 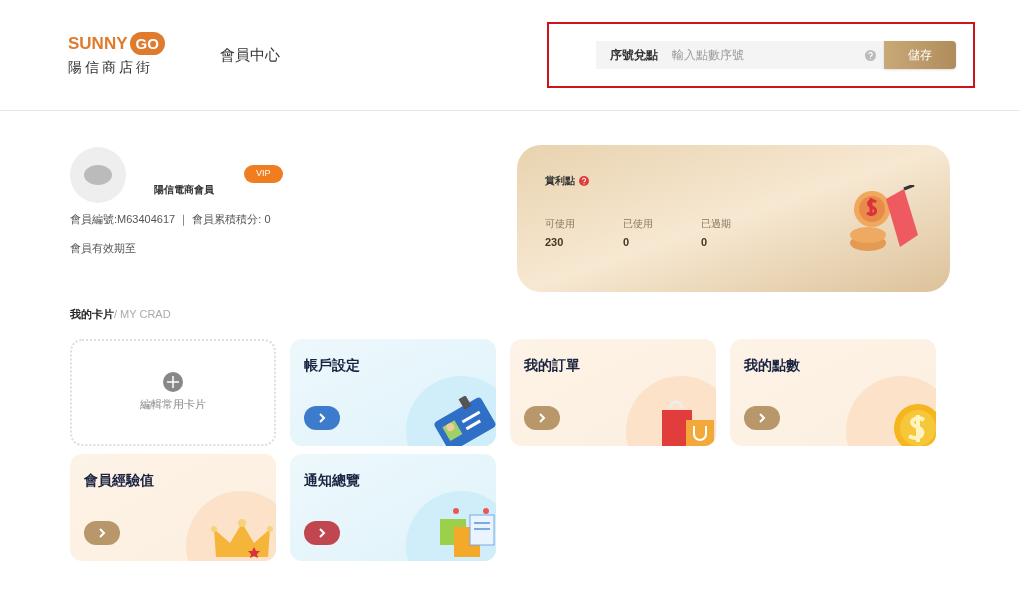 I want to click on menu-card: 我的點數, so click(x=833, y=392).